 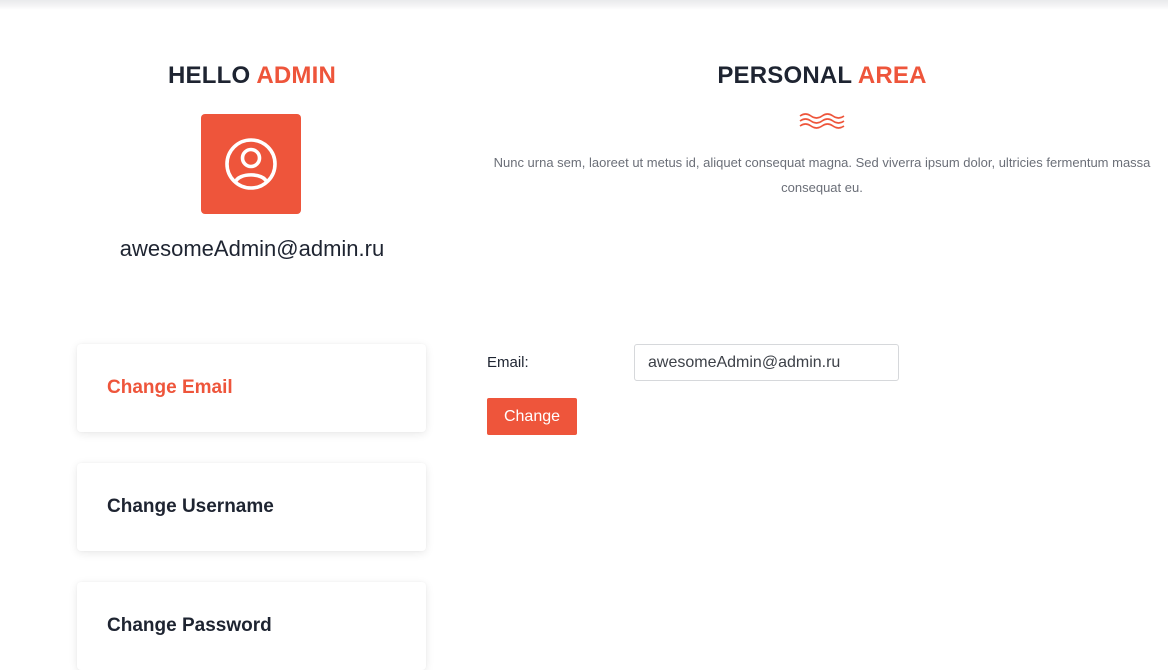 I want to click on avatar, so click(x=251, y=164).